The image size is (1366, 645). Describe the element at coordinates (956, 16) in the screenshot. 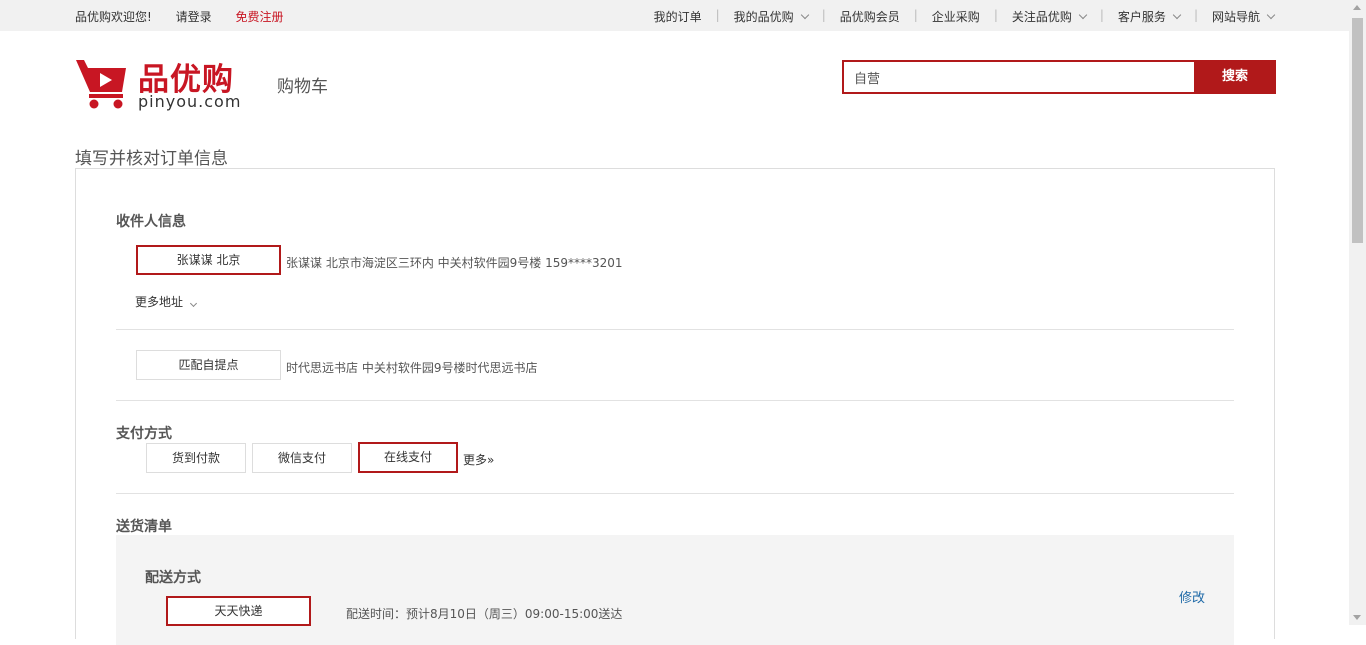

I see `nav-enterprise: 企业采购` at that location.